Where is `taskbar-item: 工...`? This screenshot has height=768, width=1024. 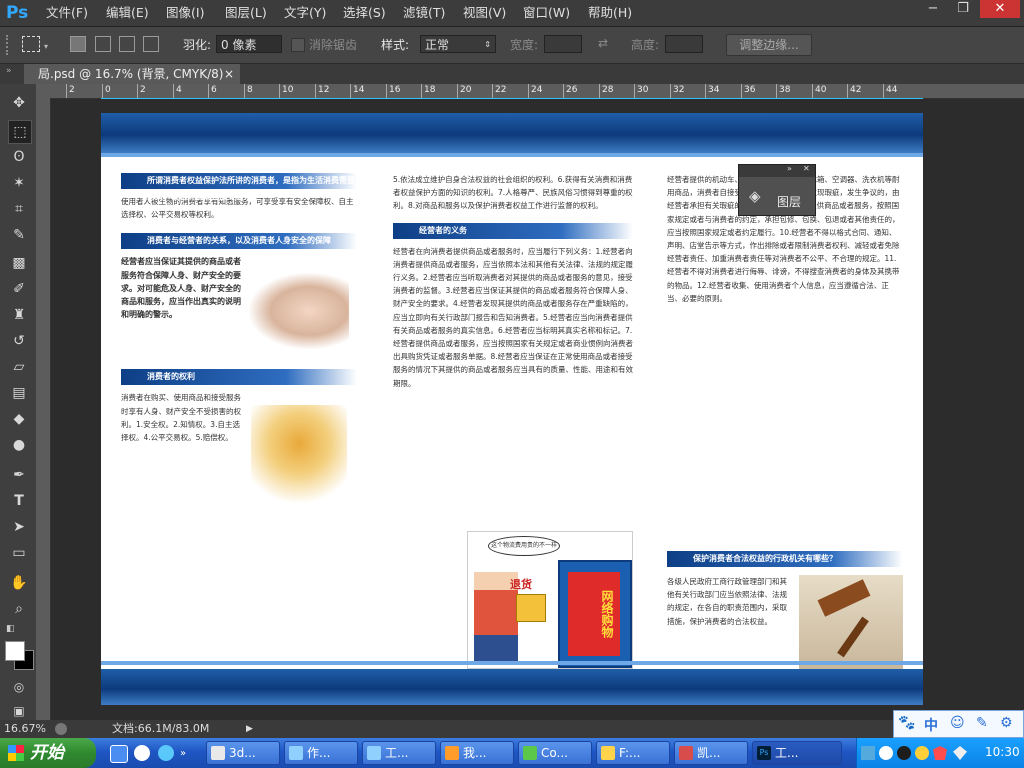
taskbar-item: 工... is located at coordinates (399, 753).